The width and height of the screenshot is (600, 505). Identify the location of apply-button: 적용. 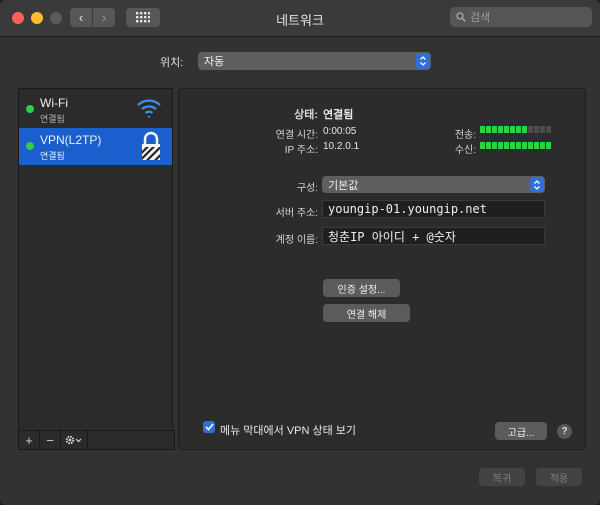
(559, 477).